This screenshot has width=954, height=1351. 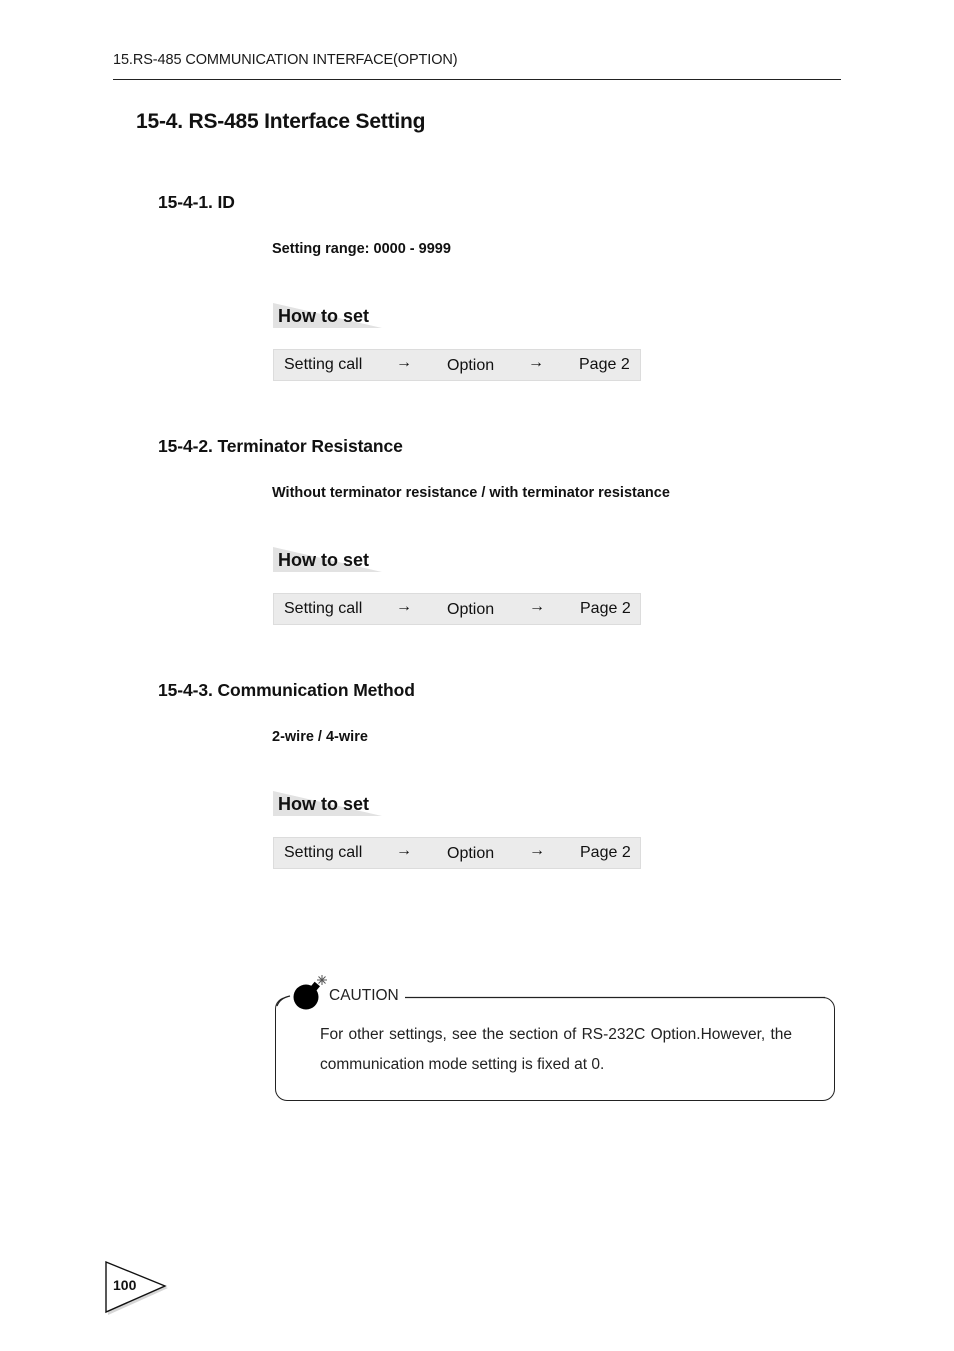 I want to click on header-rule, so click(x=477, y=79).